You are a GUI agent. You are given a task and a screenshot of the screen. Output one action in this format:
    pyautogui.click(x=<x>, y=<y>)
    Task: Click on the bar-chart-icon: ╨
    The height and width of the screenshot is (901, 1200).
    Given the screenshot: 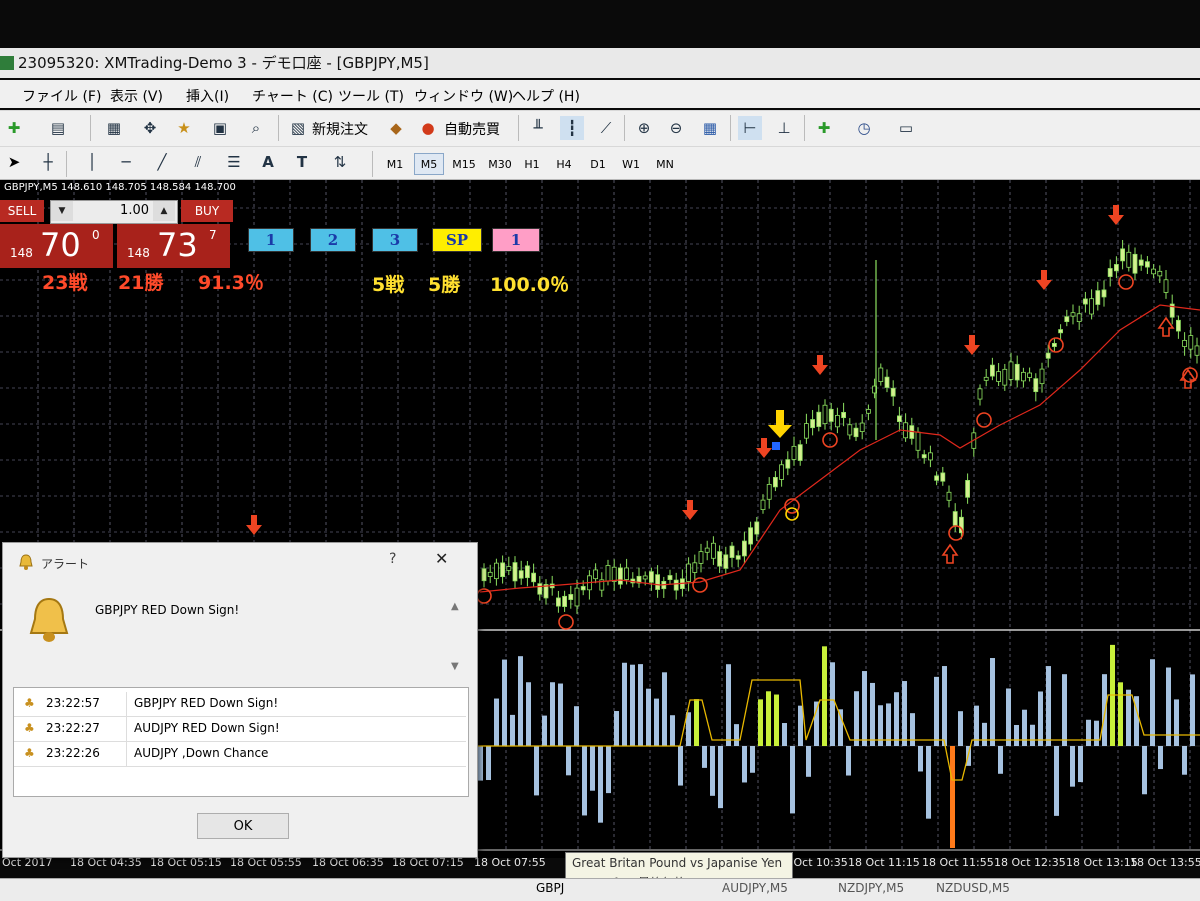 What is the action you would take?
    pyautogui.click(x=538, y=128)
    